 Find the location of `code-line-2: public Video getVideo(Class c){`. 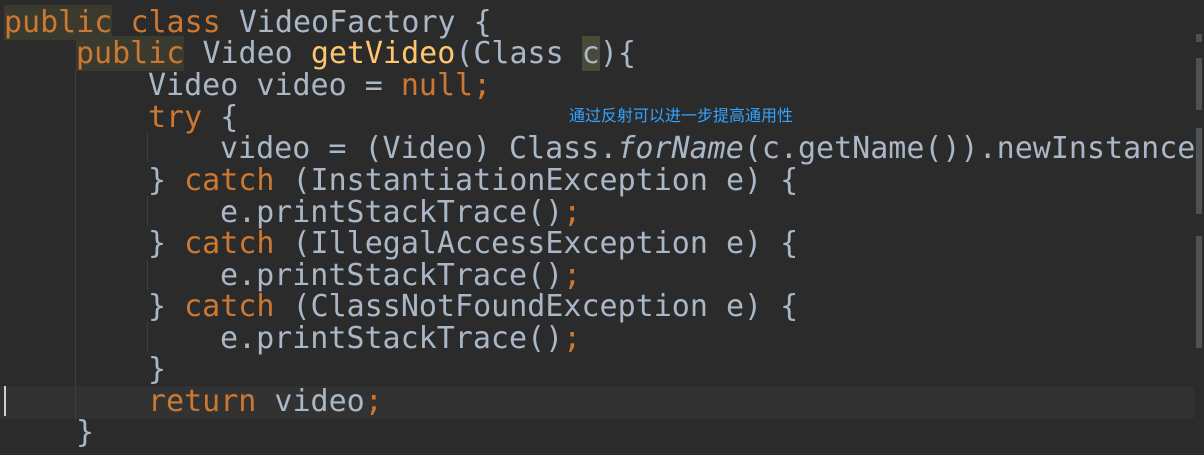

code-line-2: public Video getVideo(Class c){ is located at coordinates (356, 53).